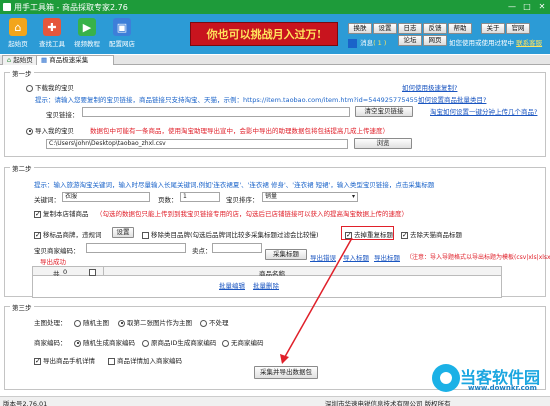 This screenshot has height=406, width=550. I want to click on export-title-link: 导出标题, so click(387, 257).